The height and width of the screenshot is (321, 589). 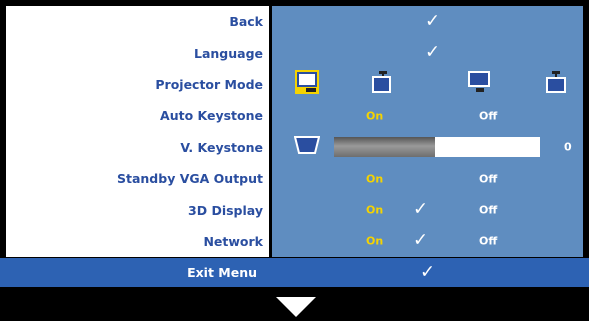 I want to click on 3d-display-label: 3D Display, so click(x=137, y=210).